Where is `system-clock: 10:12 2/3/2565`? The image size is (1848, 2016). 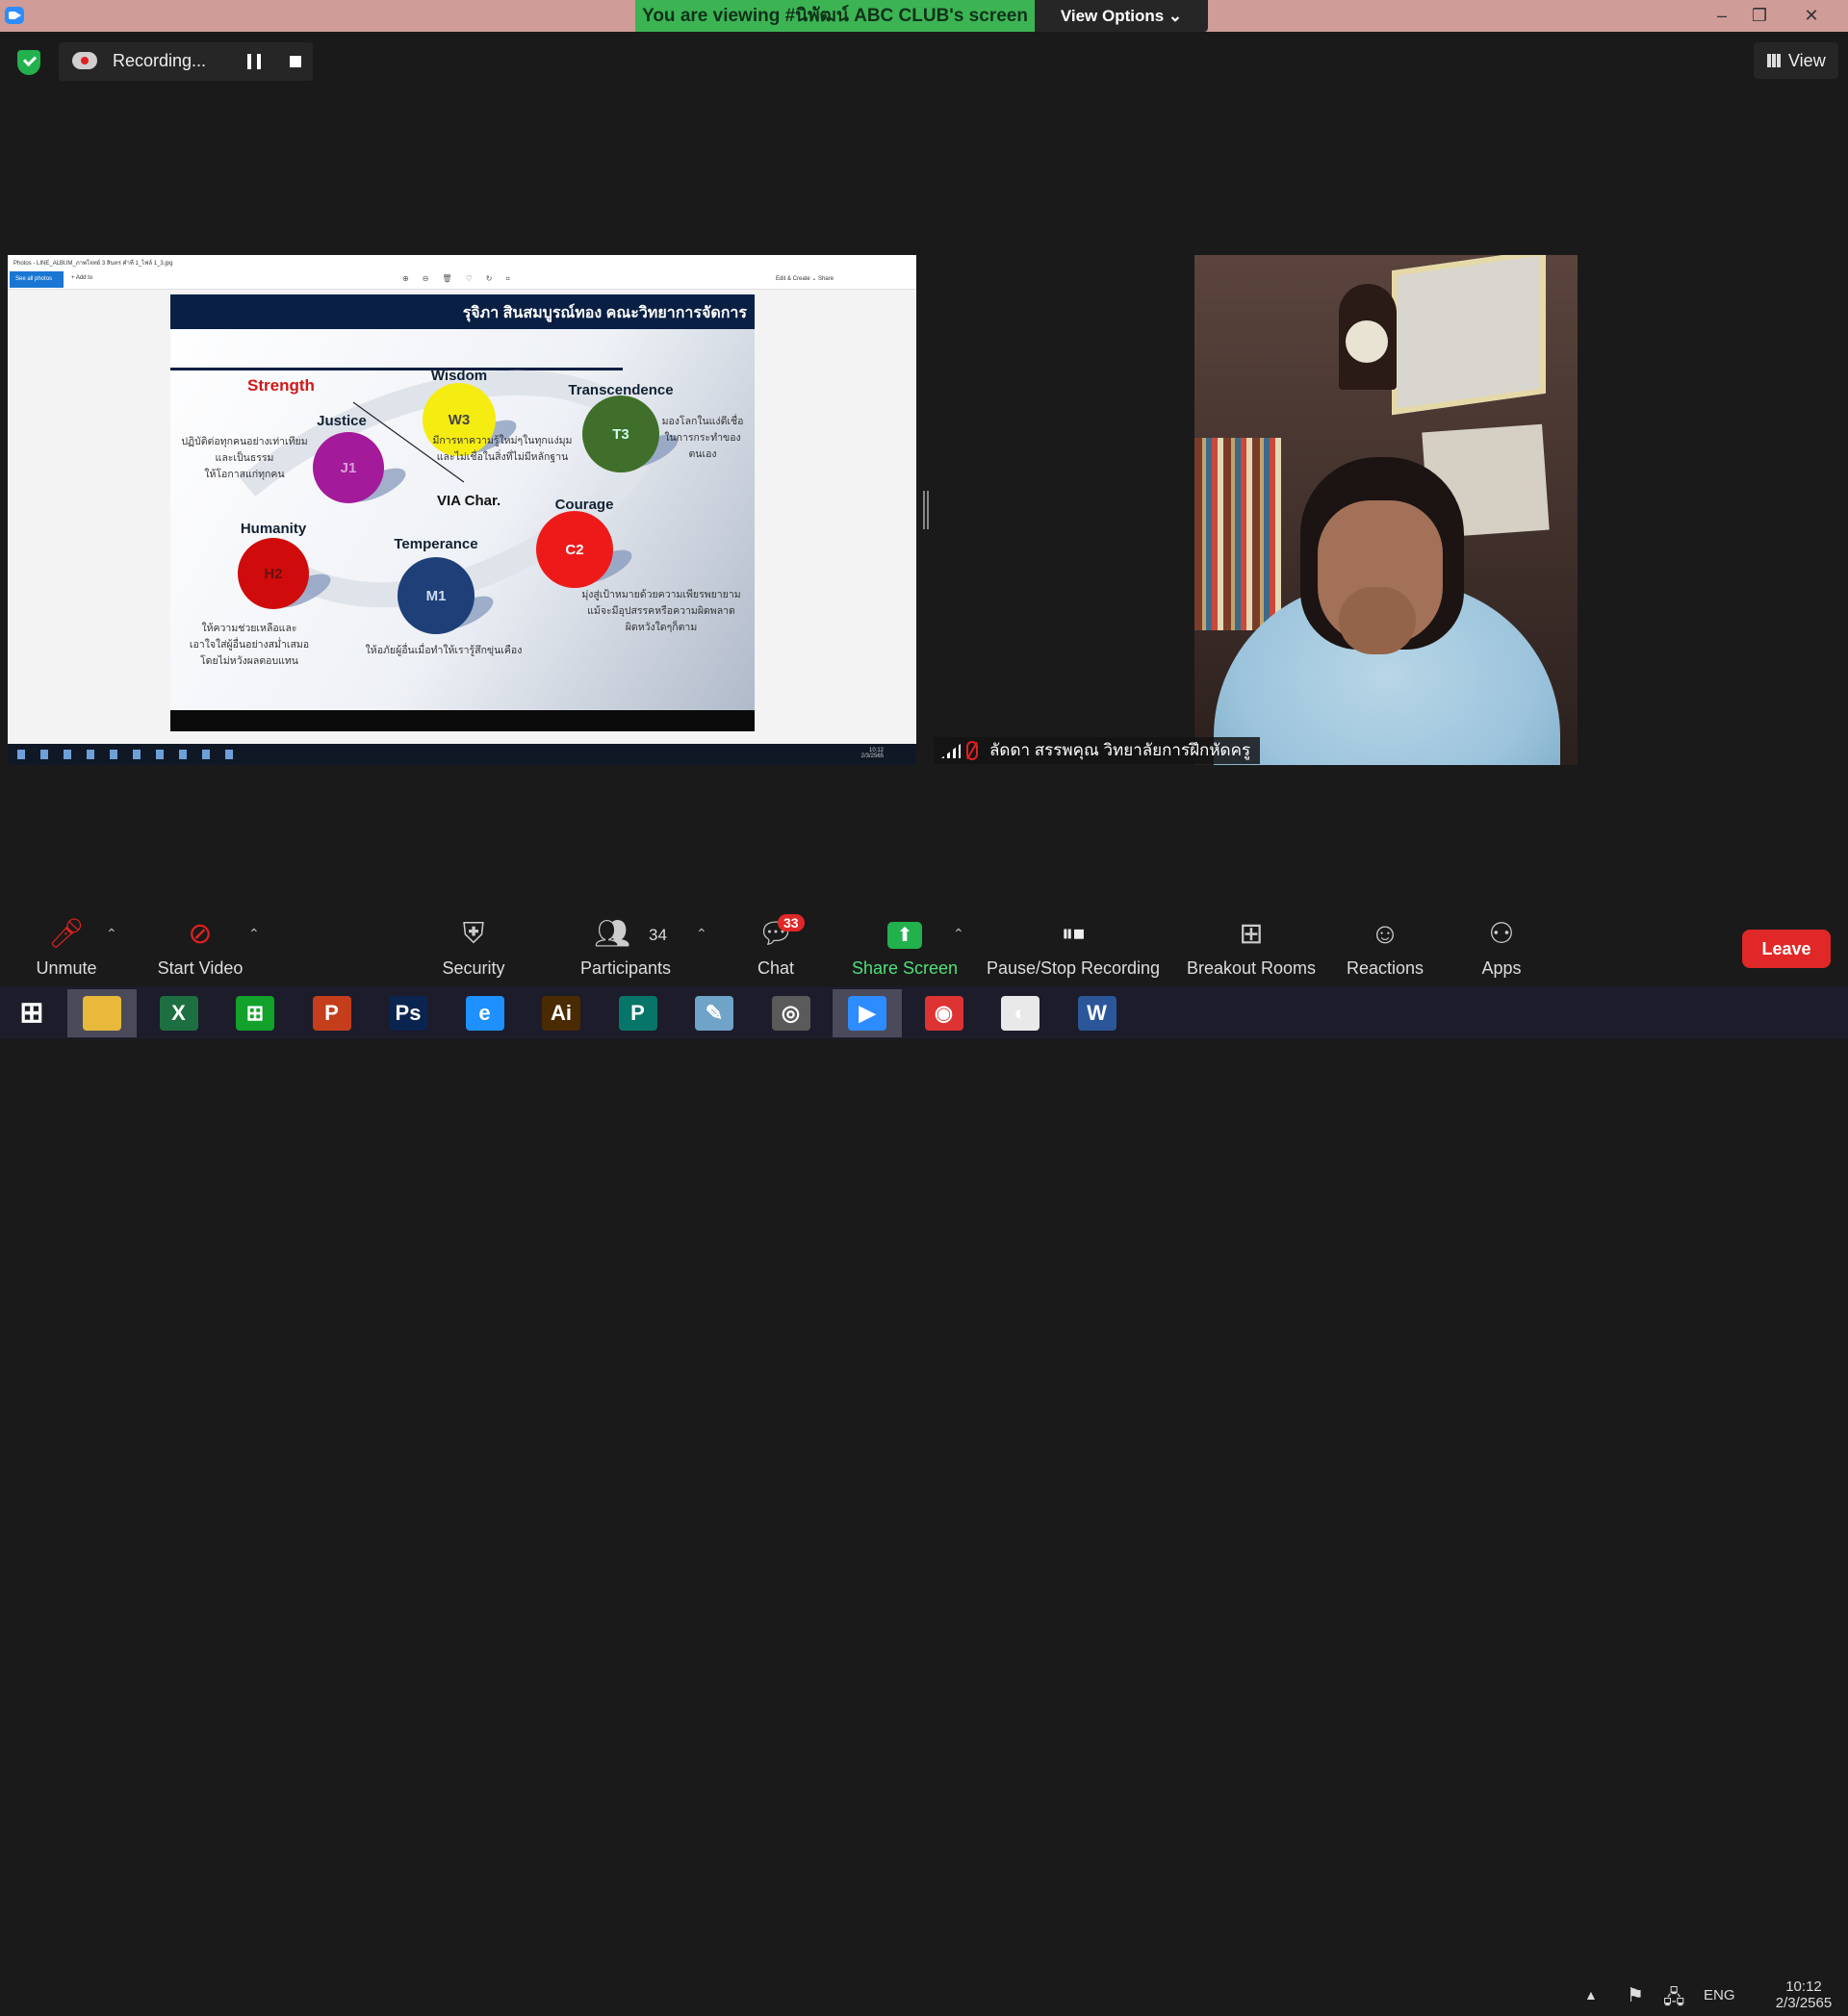 system-clock: 10:12 2/3/2565 is located at coordinates (1803, 1994).